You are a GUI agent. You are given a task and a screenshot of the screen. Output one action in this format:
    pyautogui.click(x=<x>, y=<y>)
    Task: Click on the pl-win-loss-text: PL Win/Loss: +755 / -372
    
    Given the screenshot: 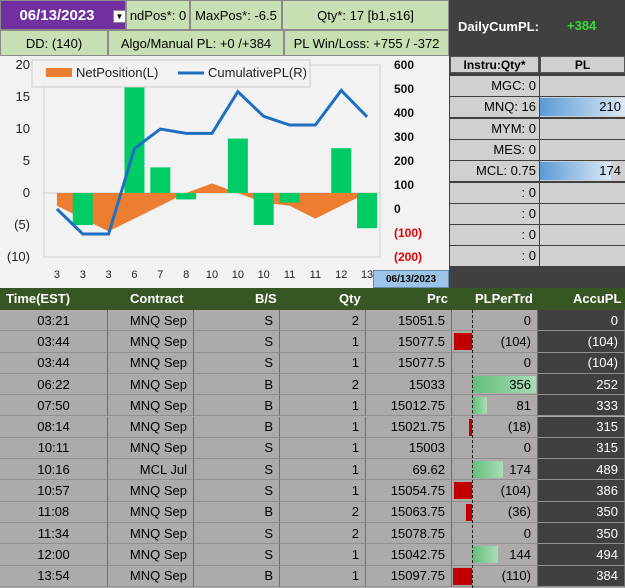 What is the action you would take?
    pyautogui.click(x=366, y=43)
    